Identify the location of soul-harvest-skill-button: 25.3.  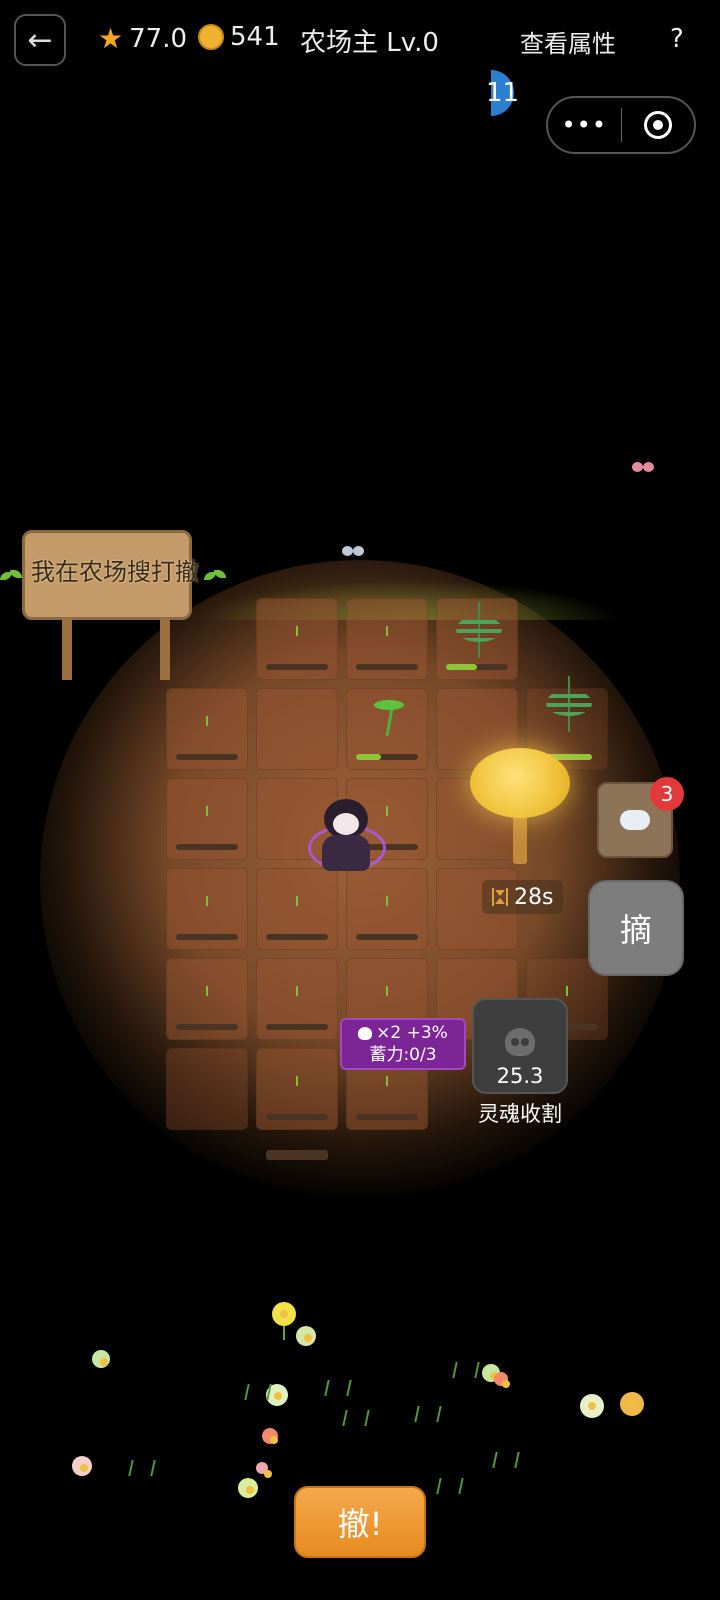
(520, 1046).